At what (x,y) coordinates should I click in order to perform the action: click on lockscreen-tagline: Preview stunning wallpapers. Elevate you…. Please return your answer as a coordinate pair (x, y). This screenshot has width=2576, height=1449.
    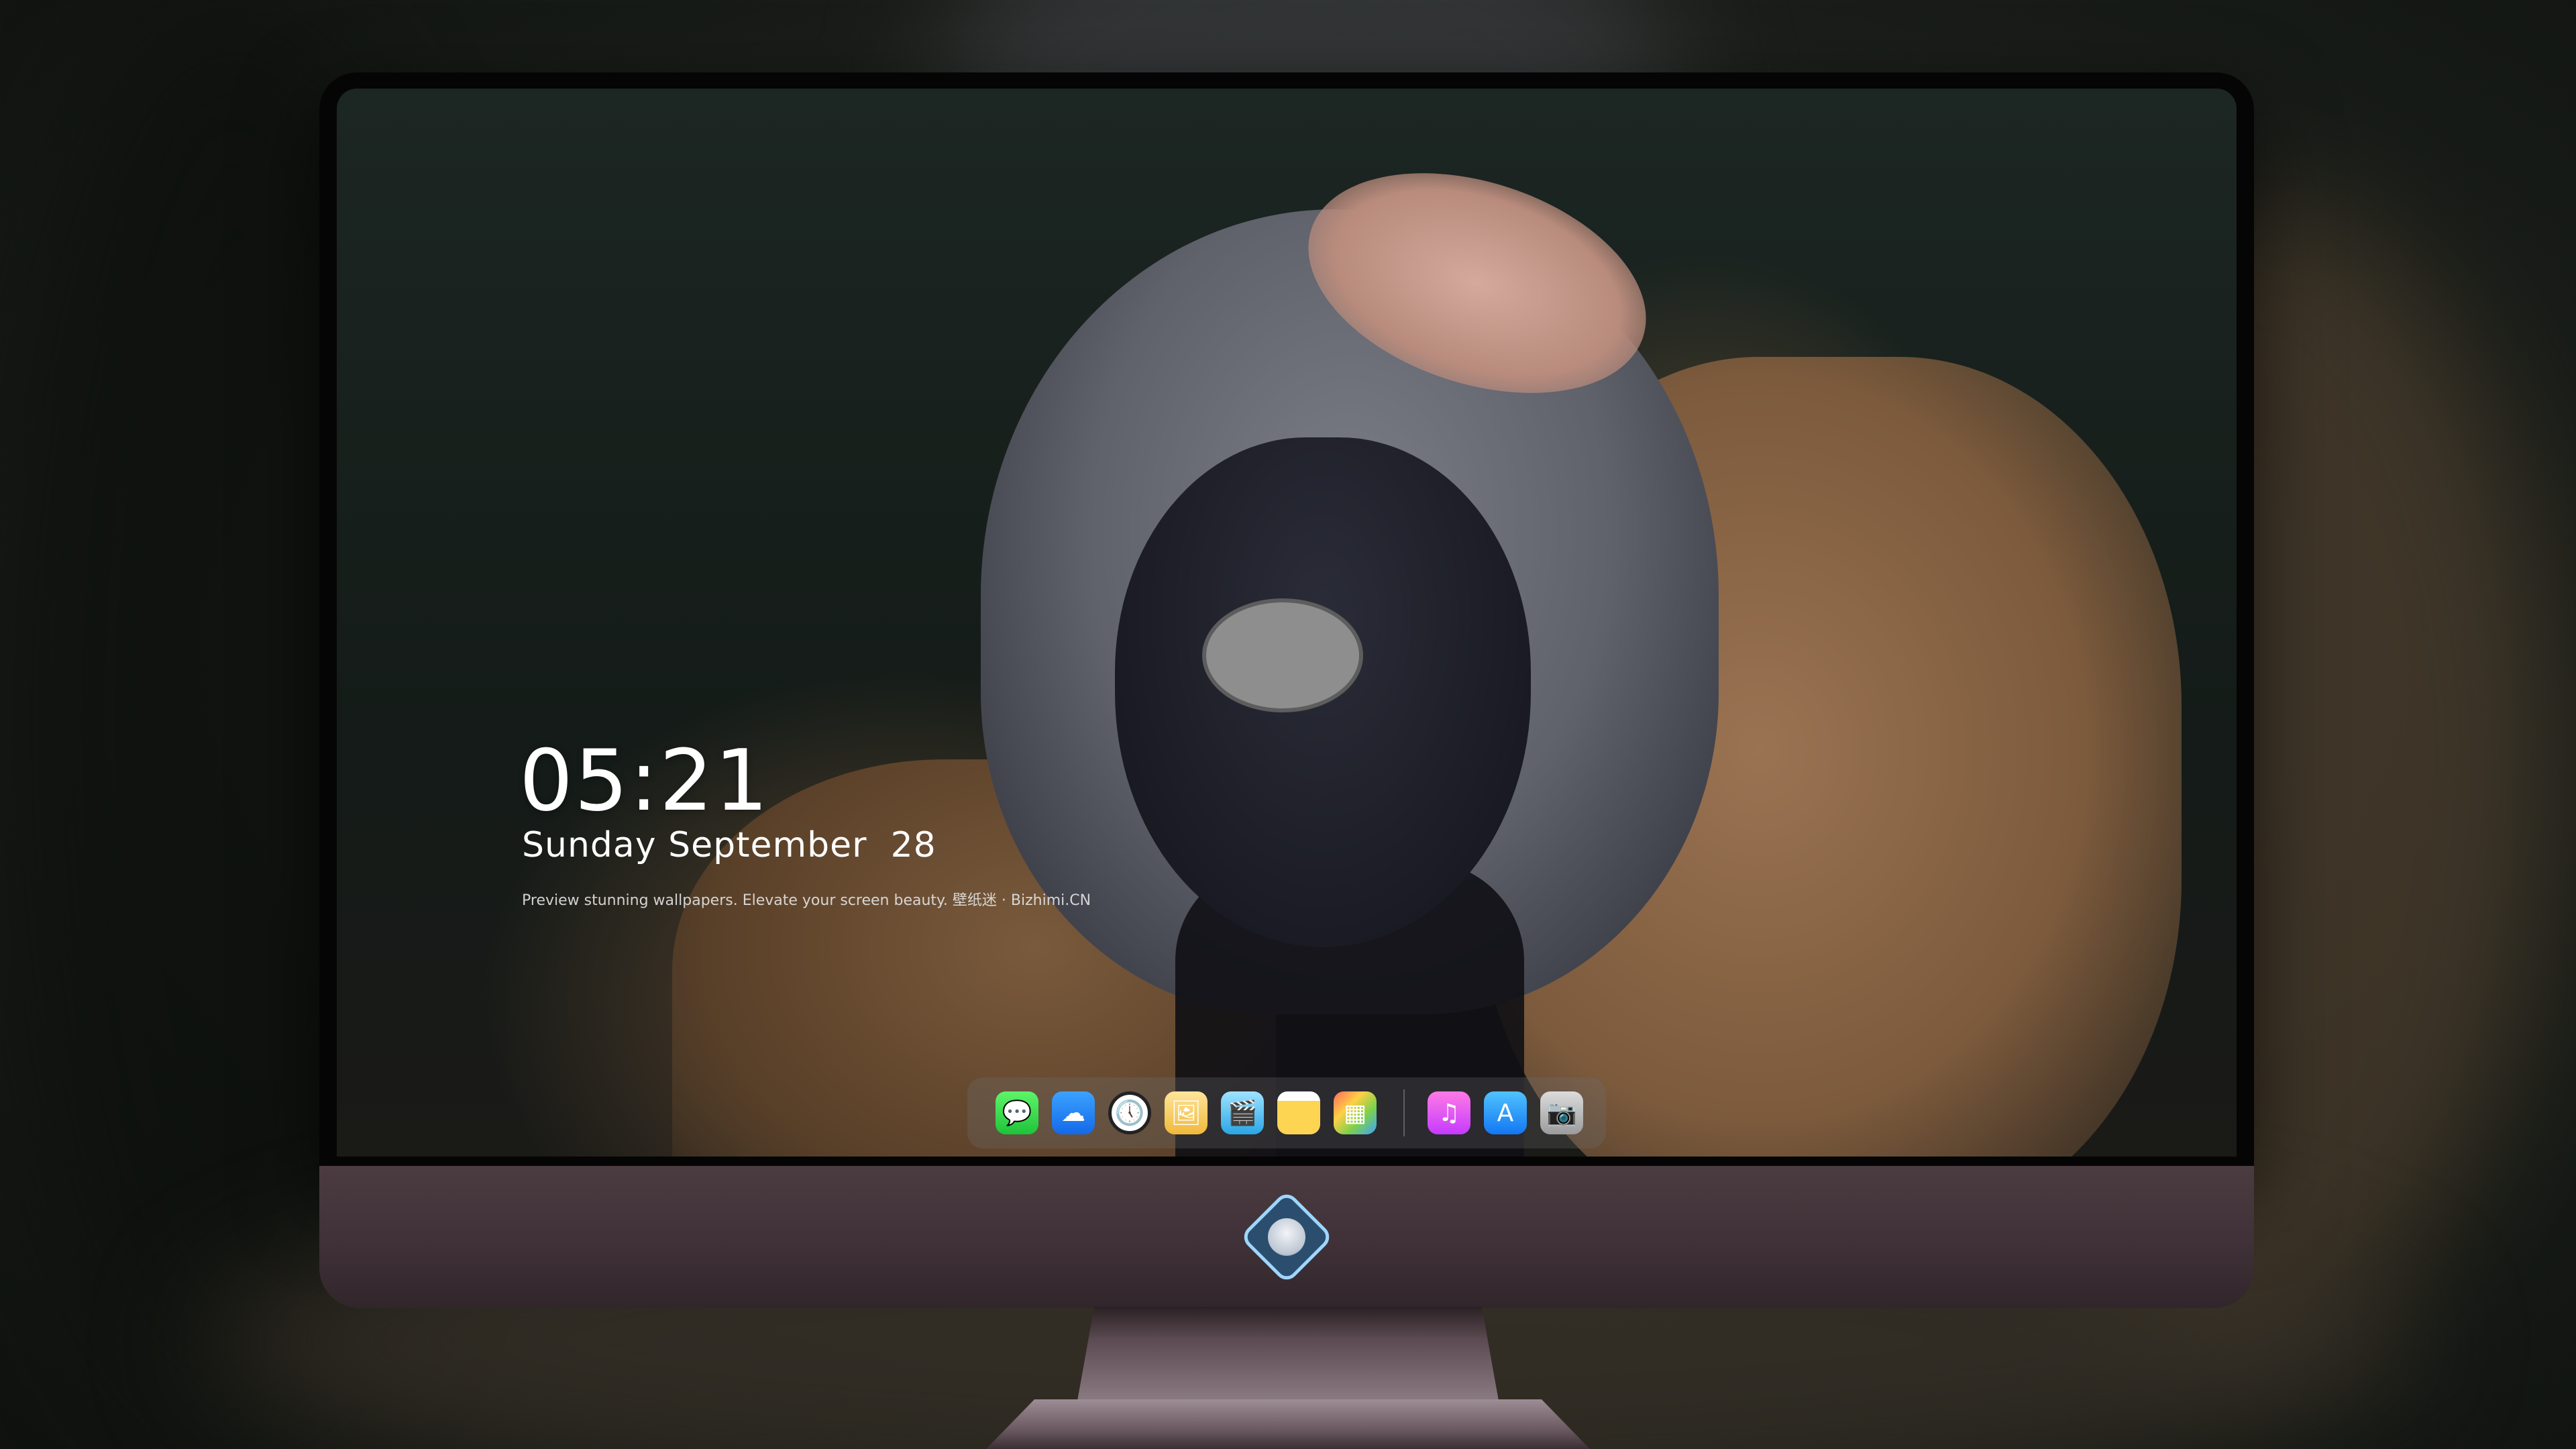
    Looking at the image, I should click on (806, 900).